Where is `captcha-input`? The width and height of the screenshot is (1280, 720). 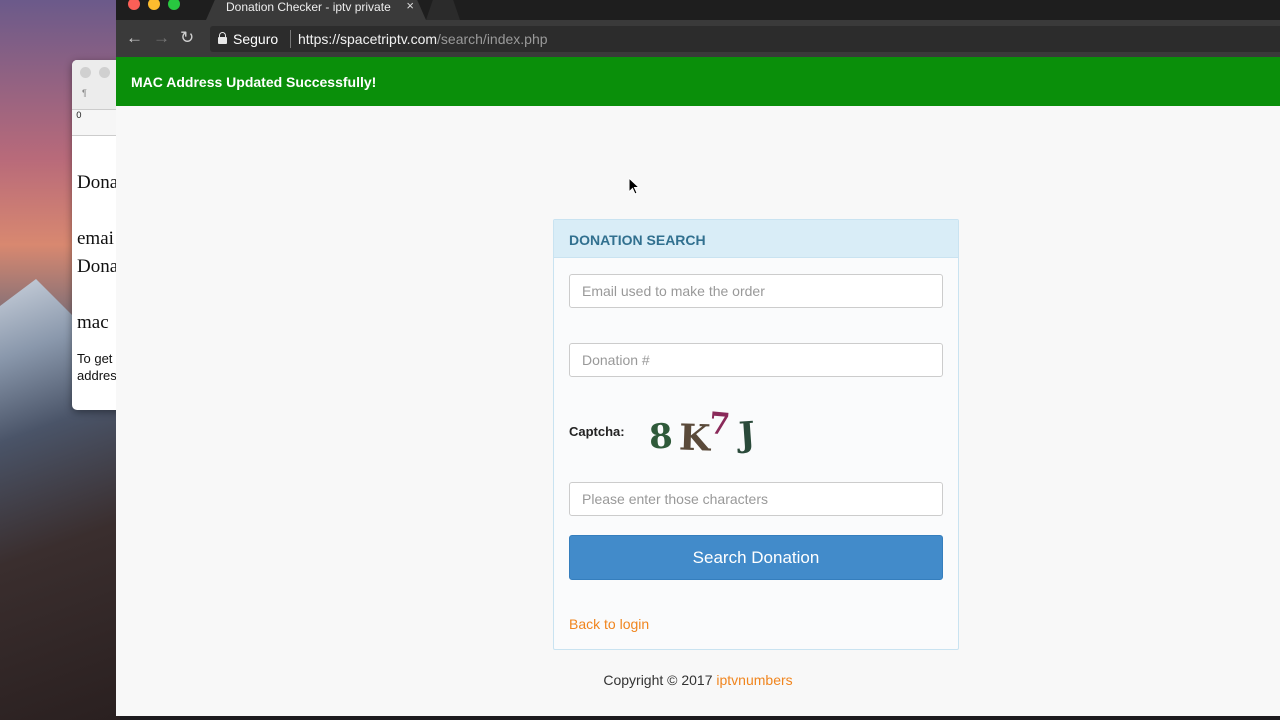 captcha-input is located at coordinates (756, 499).